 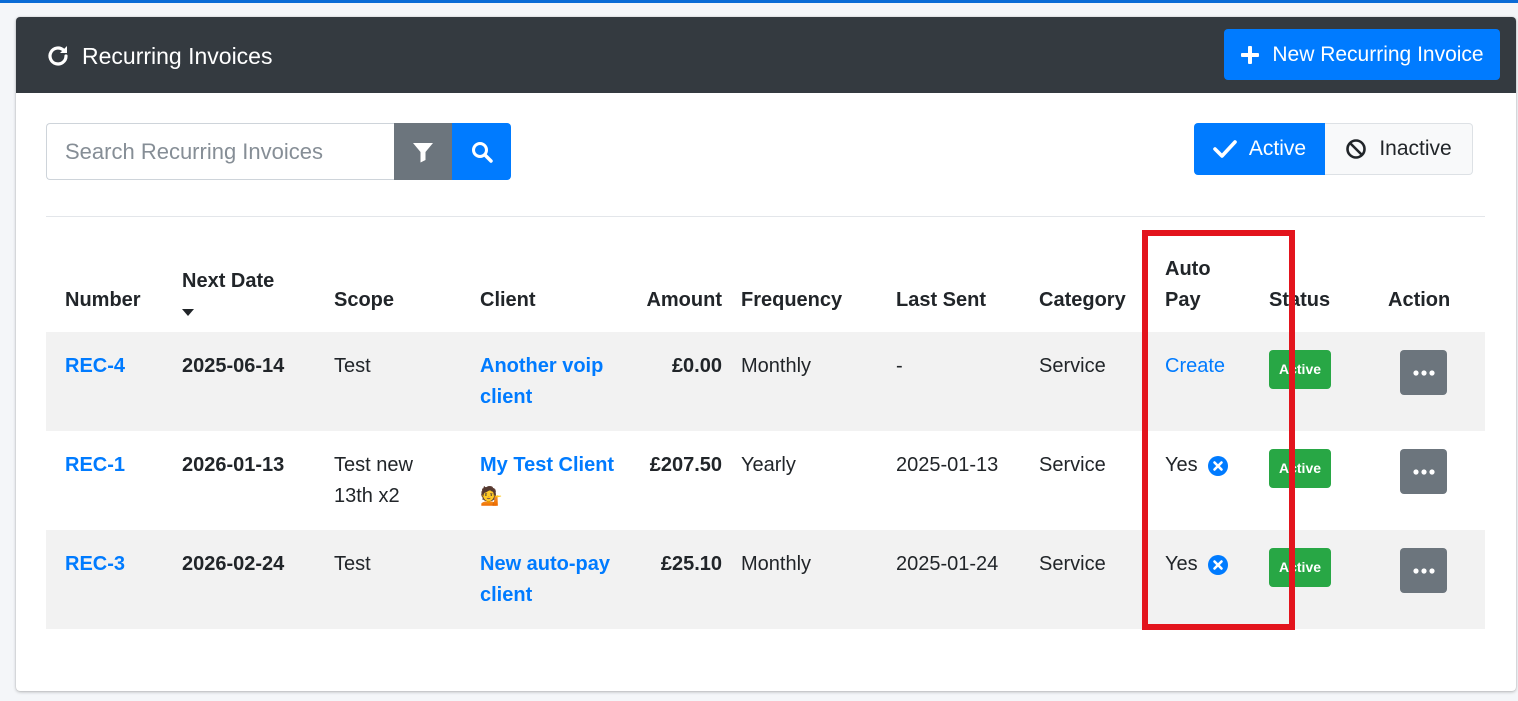 I want to click on check-icon, so click(x=1225, y=149).